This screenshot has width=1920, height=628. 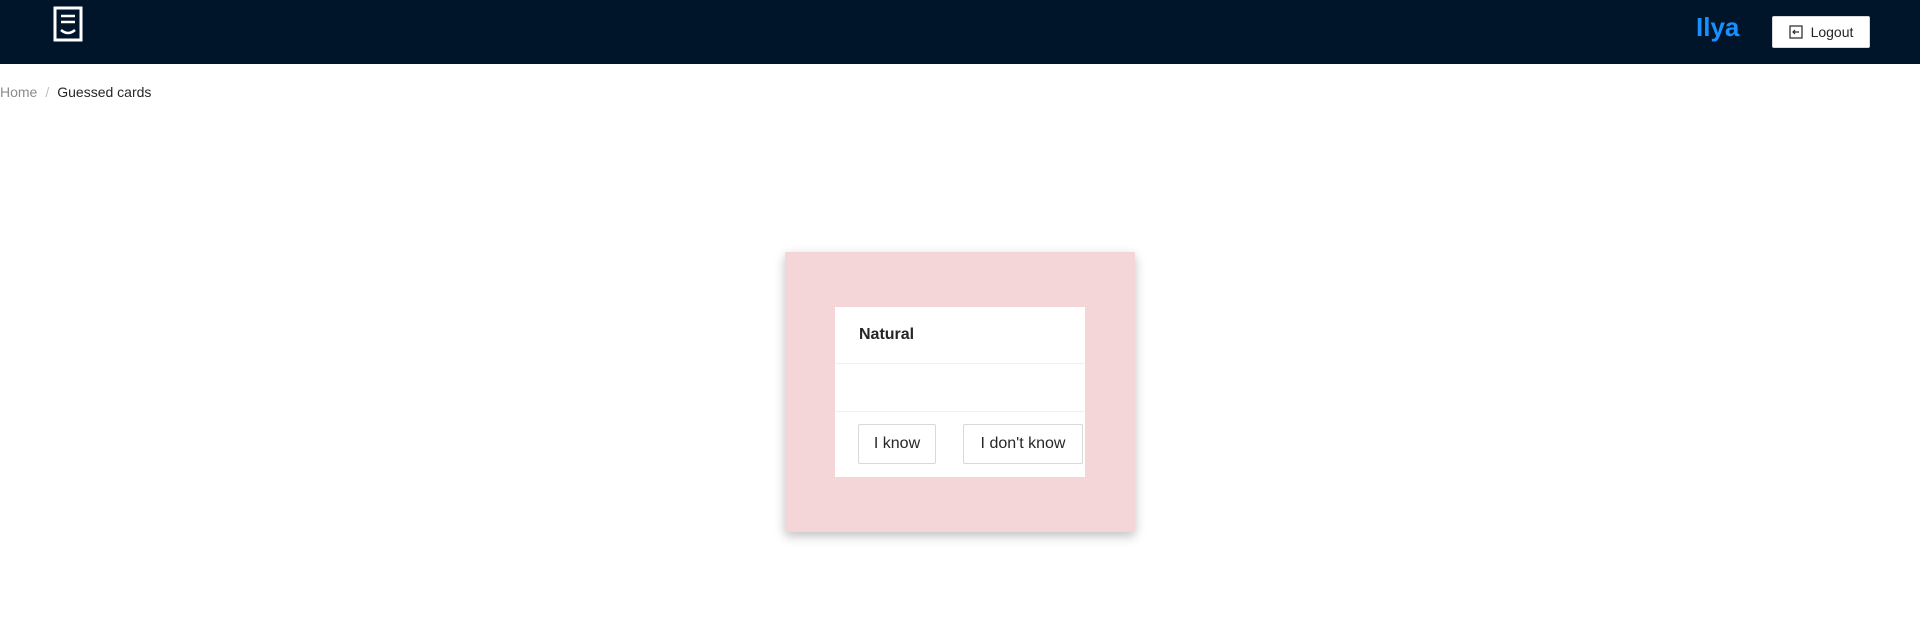 I want to click on breadcrumb: Home / Guessed cards, so click(x=75, y=92).